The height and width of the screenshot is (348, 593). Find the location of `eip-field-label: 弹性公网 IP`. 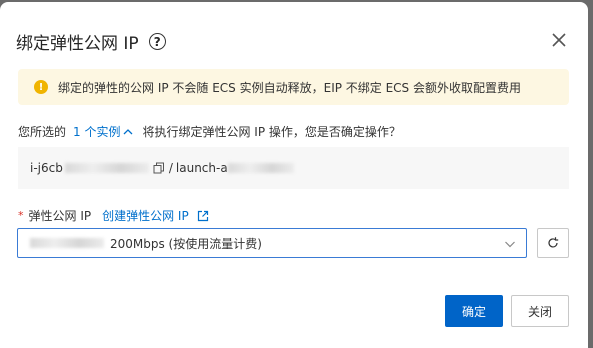

eip-field-label: 弹性公网 IP is located at coordinates (60, 216).